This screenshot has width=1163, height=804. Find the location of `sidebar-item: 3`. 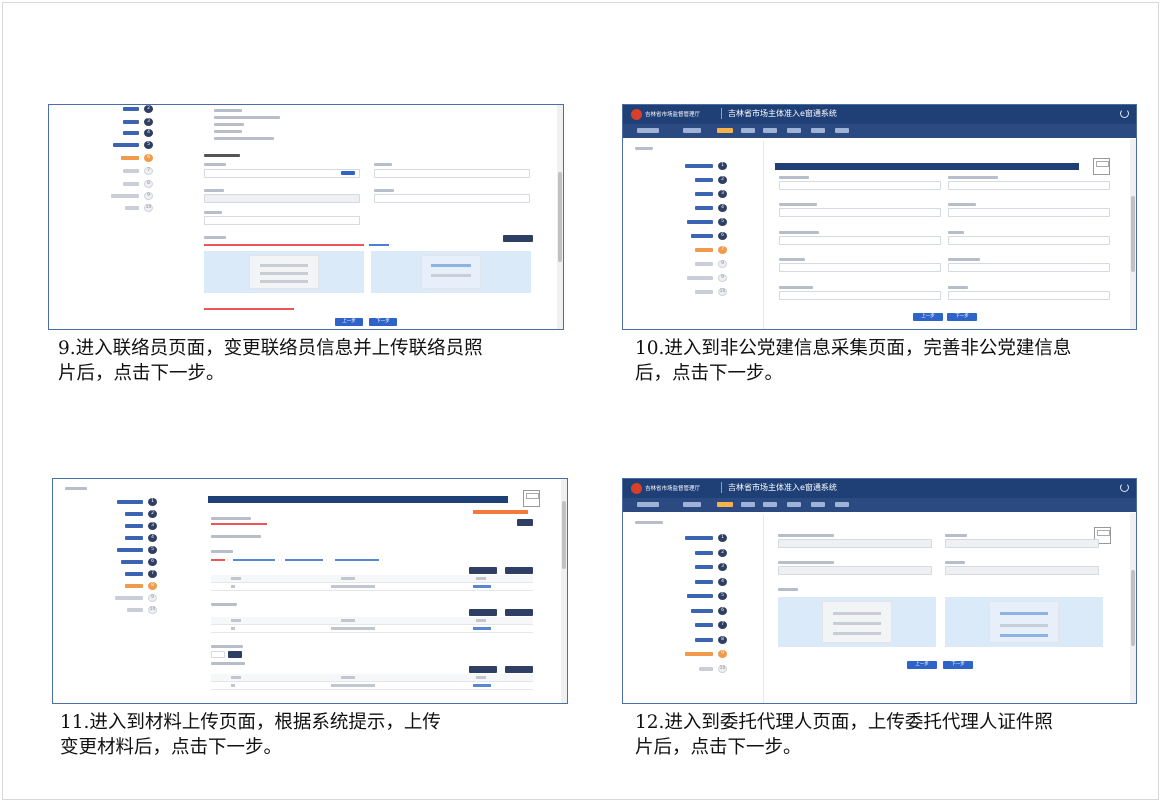

sidebar-item: 3 is located at coordinates (131, 122).